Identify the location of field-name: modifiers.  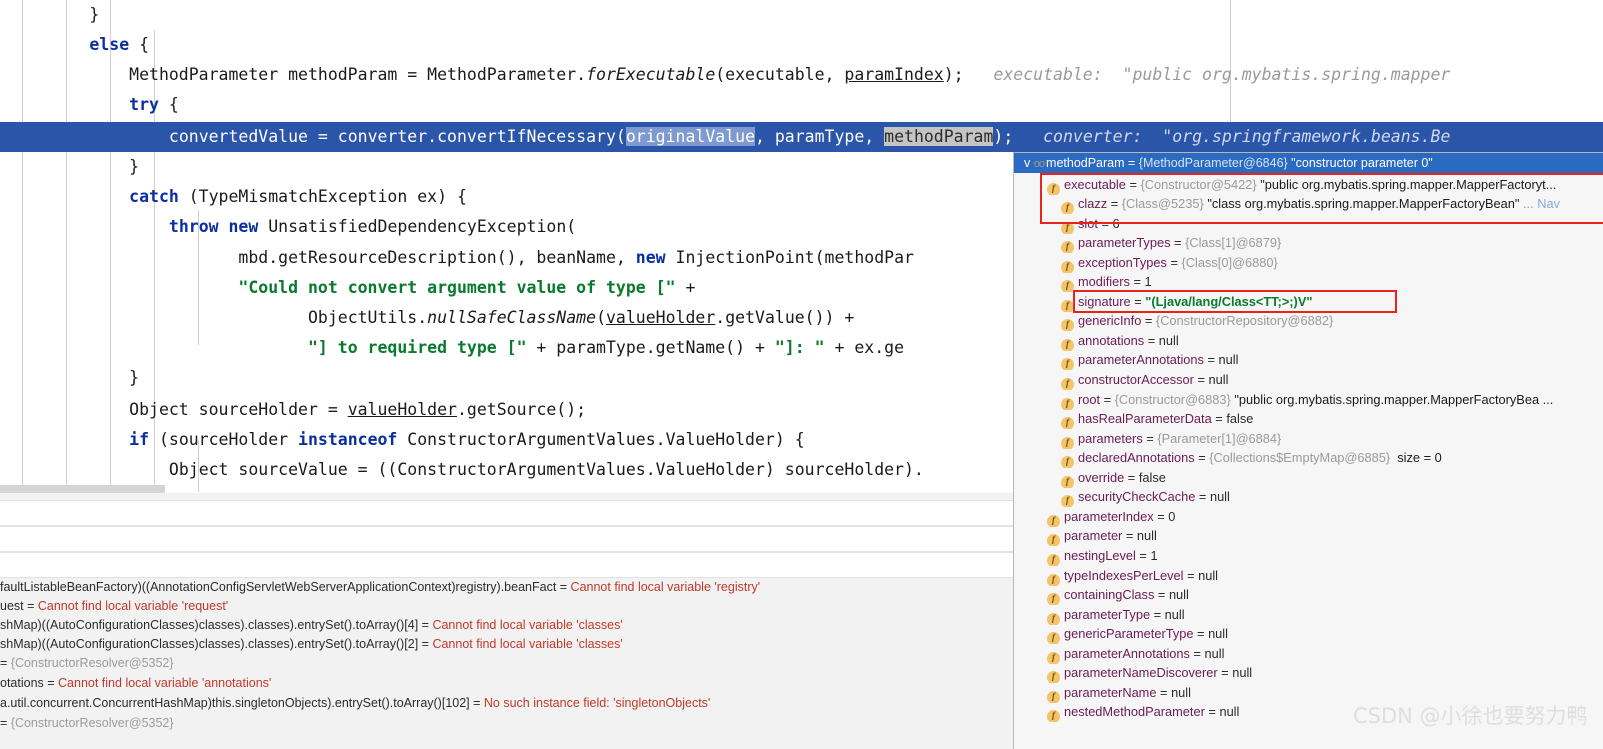
(1104, 281).